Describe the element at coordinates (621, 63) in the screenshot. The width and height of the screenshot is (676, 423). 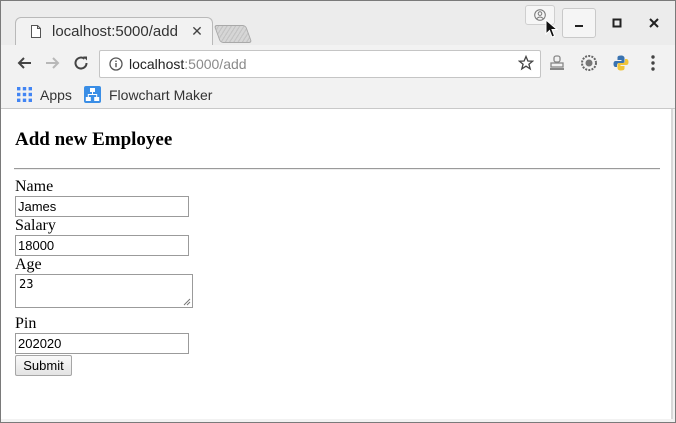
I see `python-extension-icon` at that location.